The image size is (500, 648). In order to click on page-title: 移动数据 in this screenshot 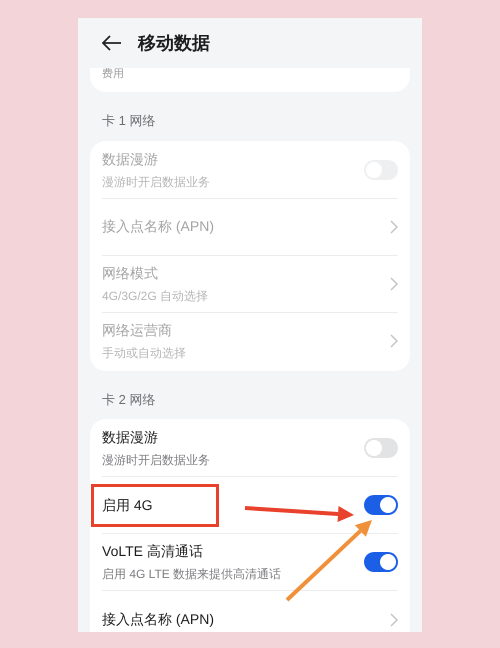, I will do `click(174, 43)`.